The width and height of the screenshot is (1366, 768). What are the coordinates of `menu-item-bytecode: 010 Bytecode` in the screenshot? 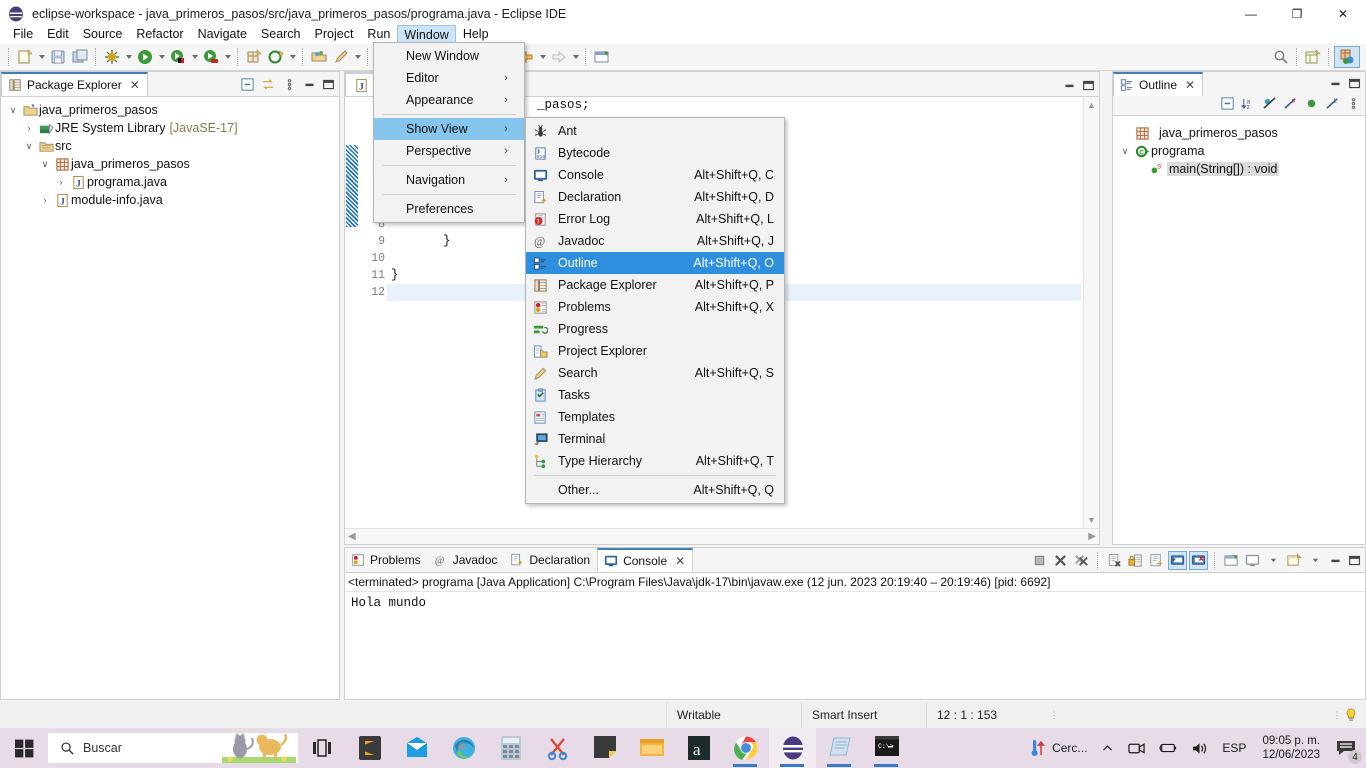 It's located at (655, 153).